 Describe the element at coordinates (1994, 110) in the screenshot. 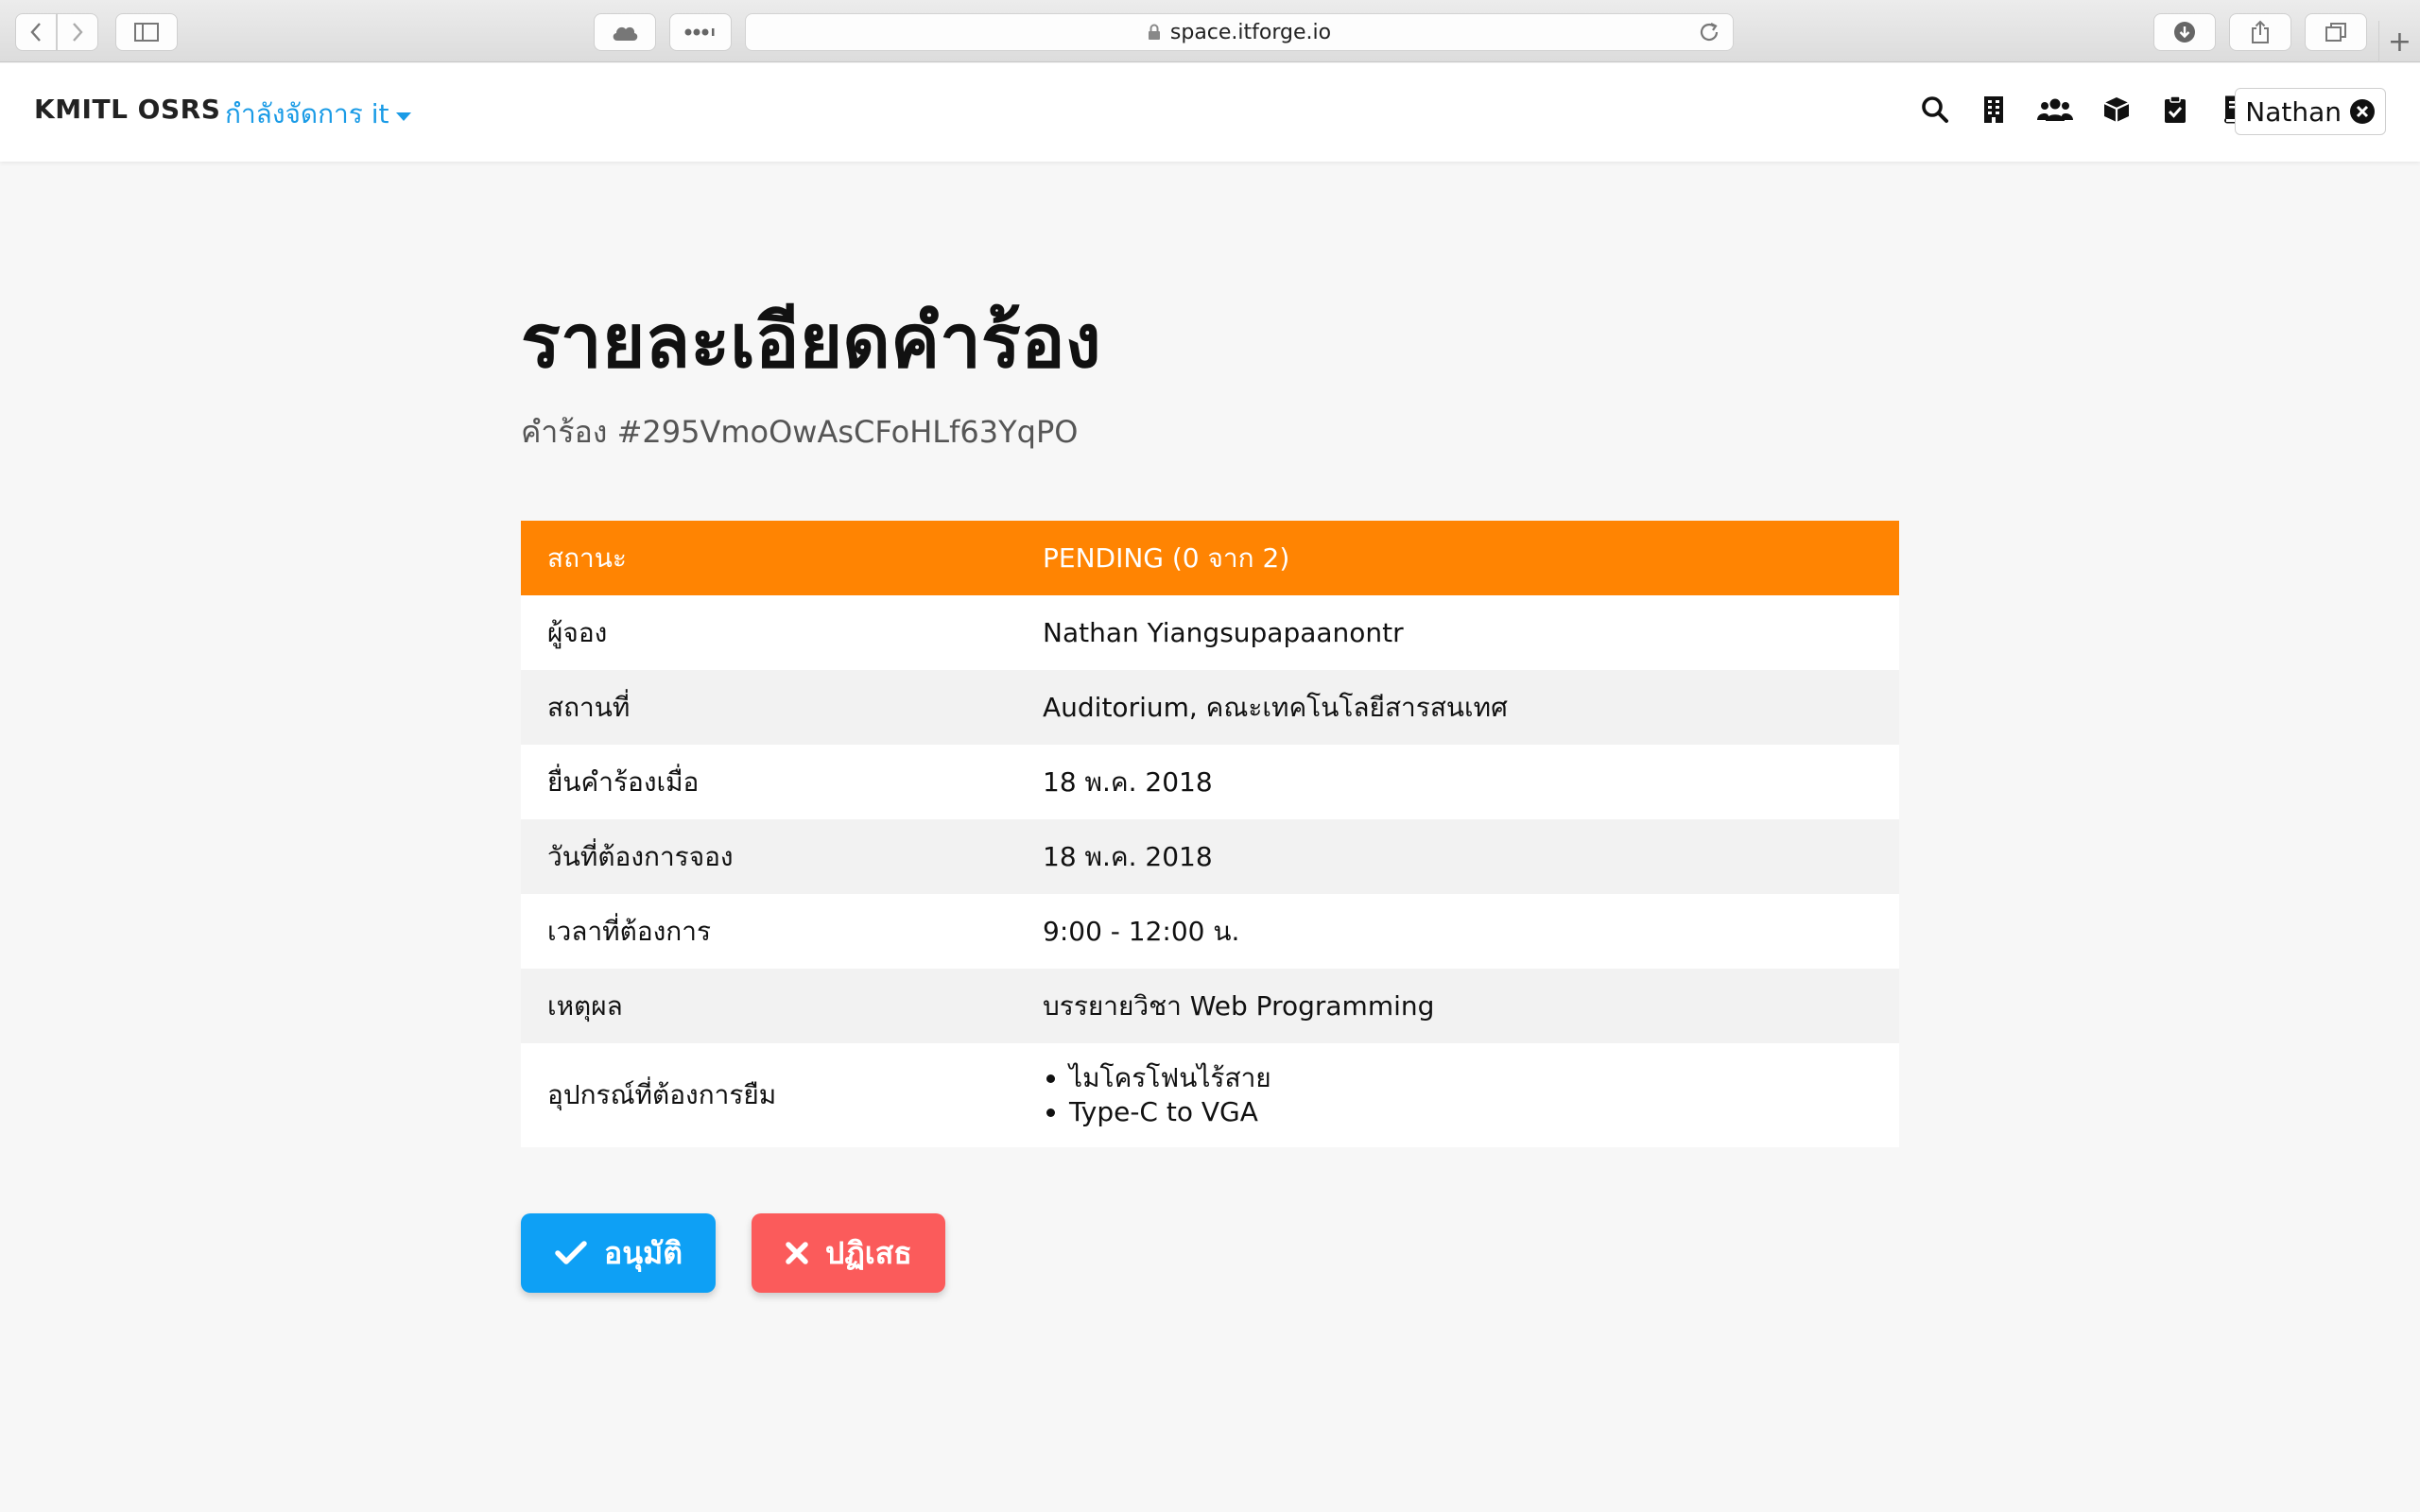

I see `building-icon` at that location.